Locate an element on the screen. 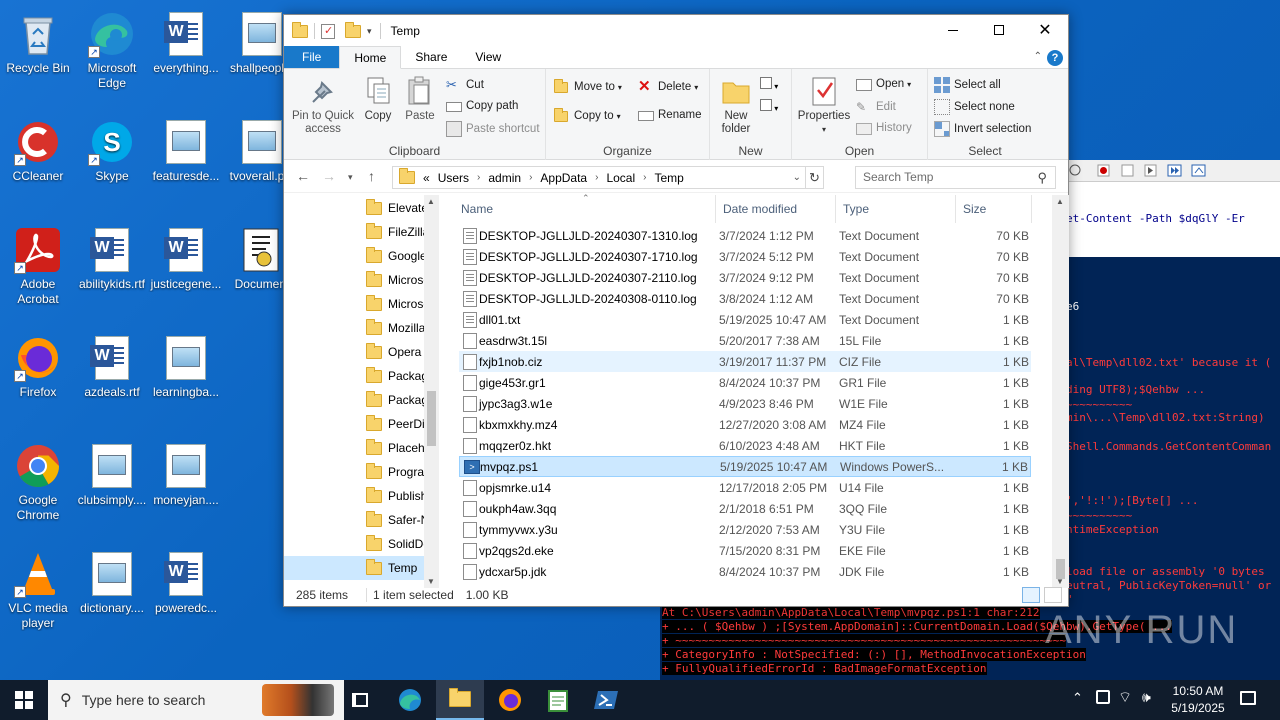 The width and height of the screenshot is (1280, 720). scroll-up-icon: ▲ is located at coordinates (1060, 201).